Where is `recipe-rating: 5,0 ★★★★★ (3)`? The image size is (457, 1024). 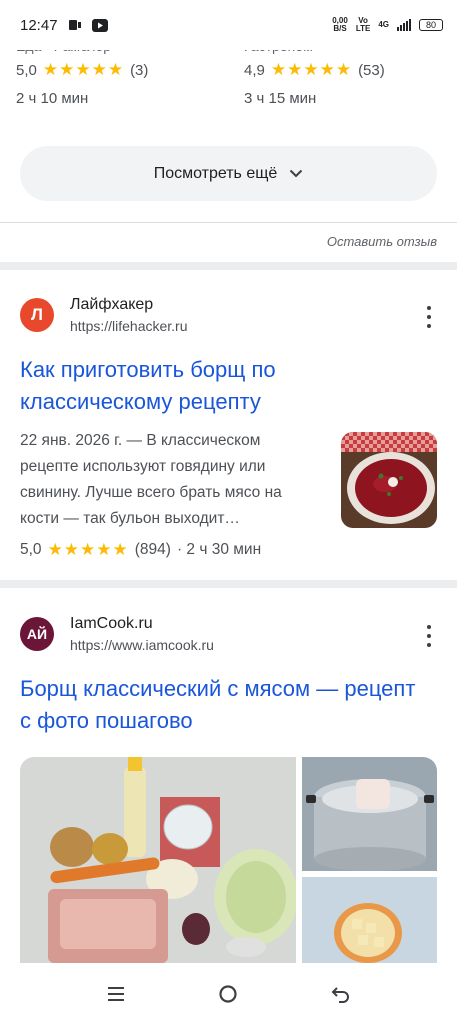 recipe-rating: 5,0 ★★★★★ (3) is located at coordinates (116, 70).